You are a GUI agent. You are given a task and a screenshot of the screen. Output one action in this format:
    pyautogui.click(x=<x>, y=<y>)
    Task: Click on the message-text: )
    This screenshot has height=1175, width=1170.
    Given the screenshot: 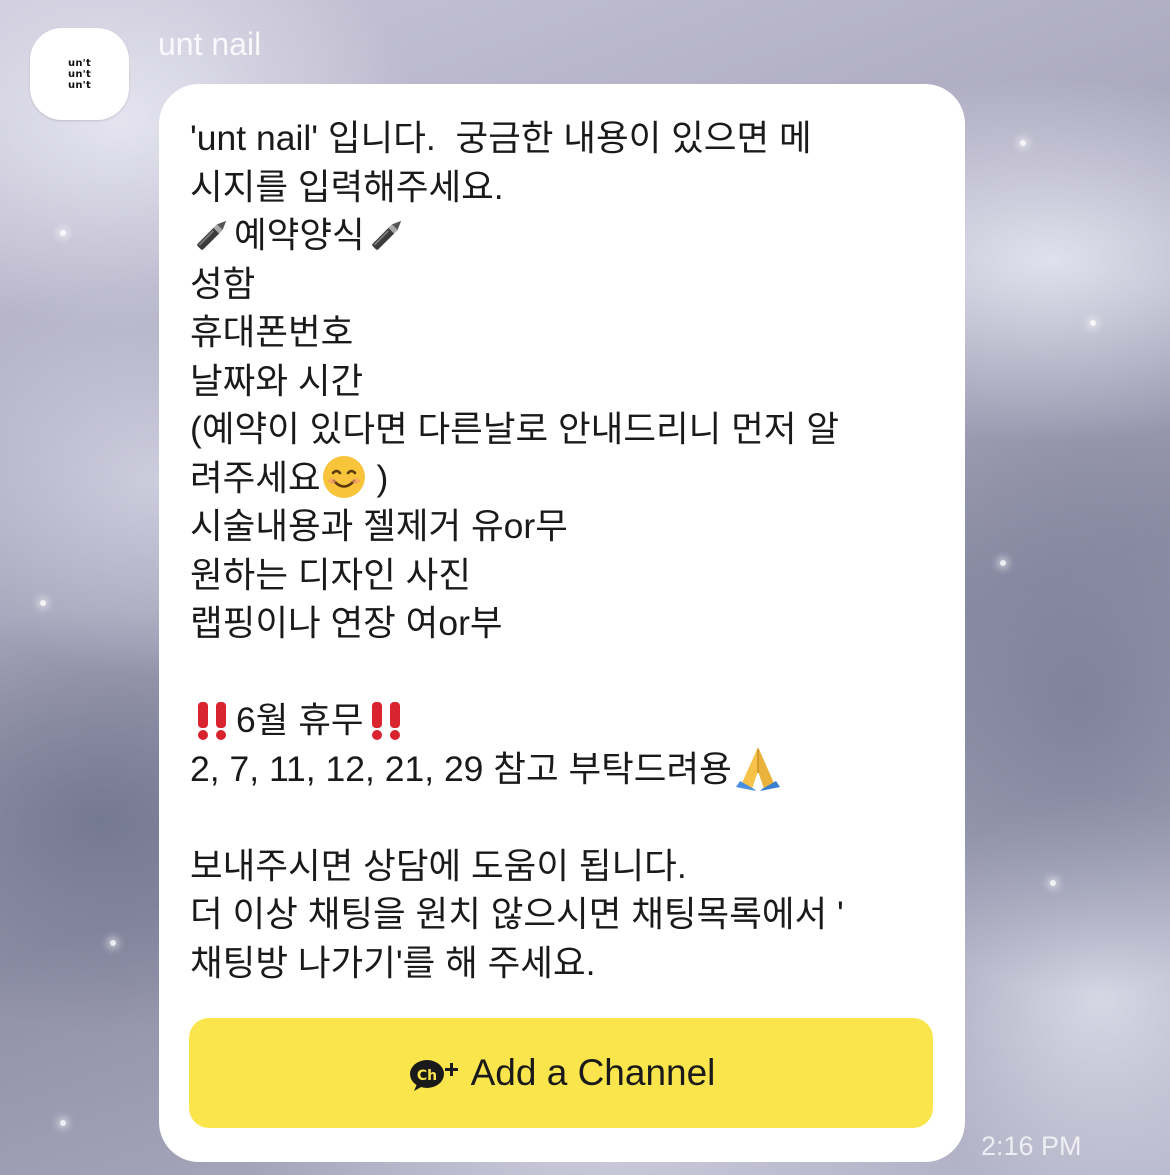 What is the action you would take?
    pyautogui.click(x=377, y=477)
    